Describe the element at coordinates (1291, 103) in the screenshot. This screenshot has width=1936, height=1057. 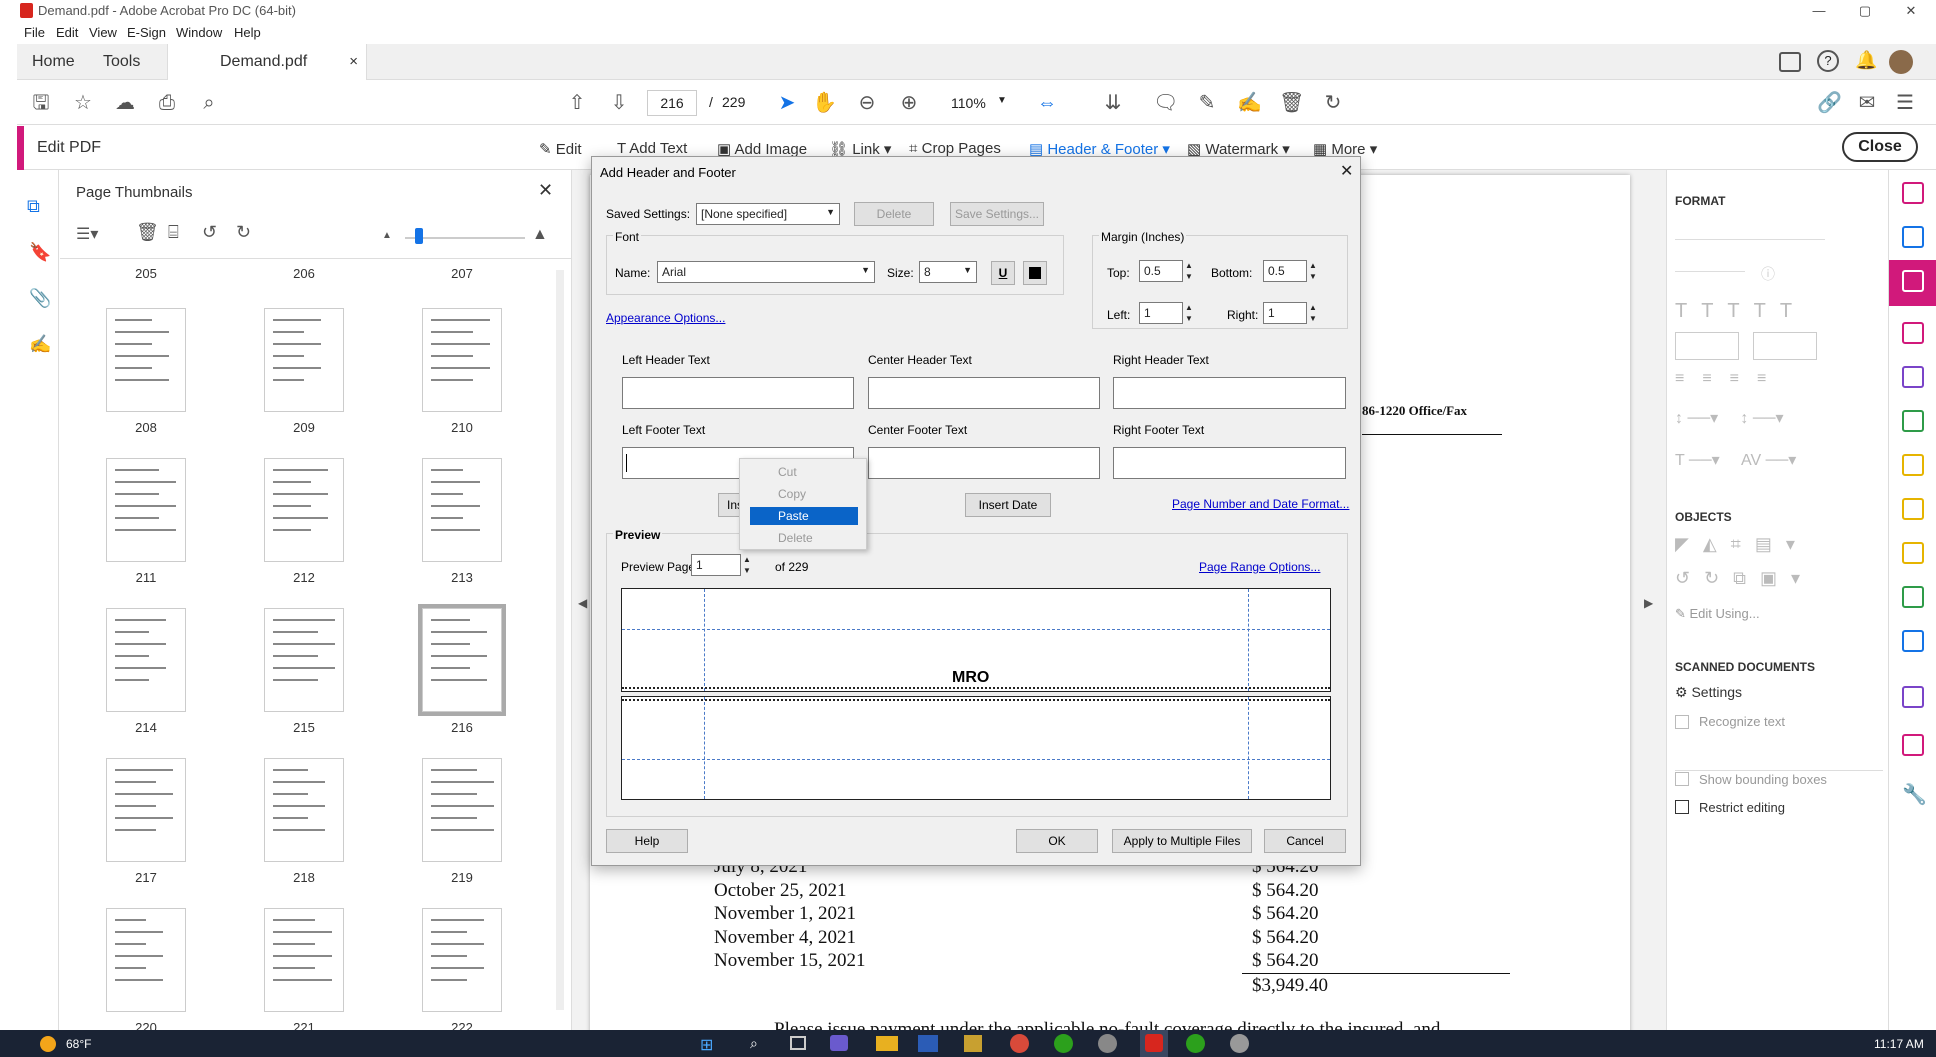
I see `delete-icon: 🗑` at that location.